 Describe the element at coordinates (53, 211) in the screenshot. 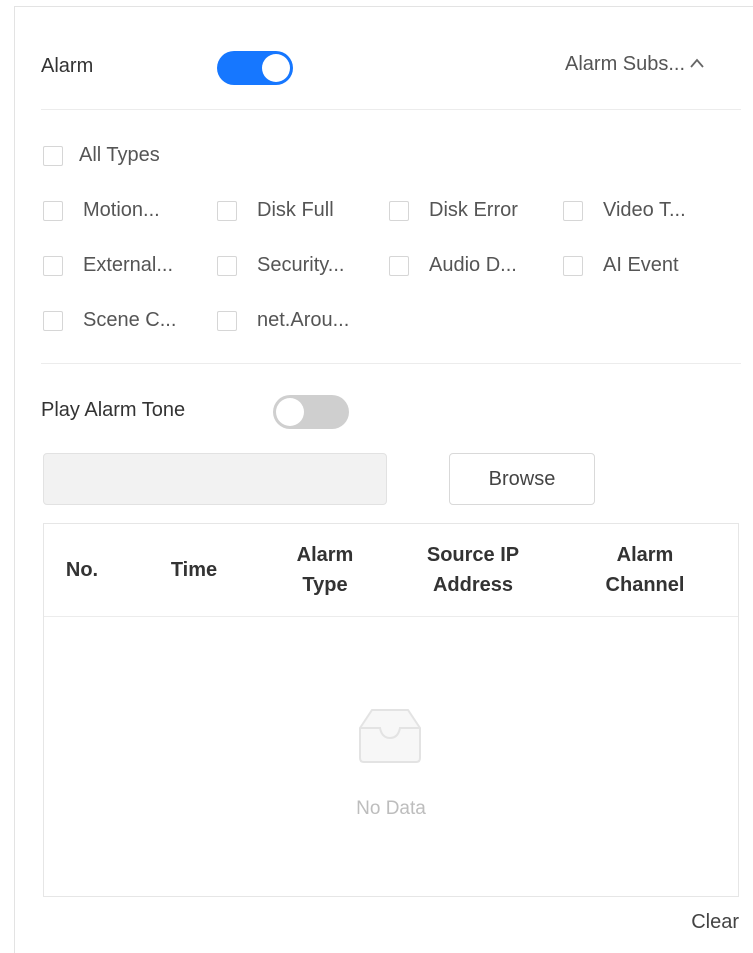

I see `type-checkbox-motion` at that location.